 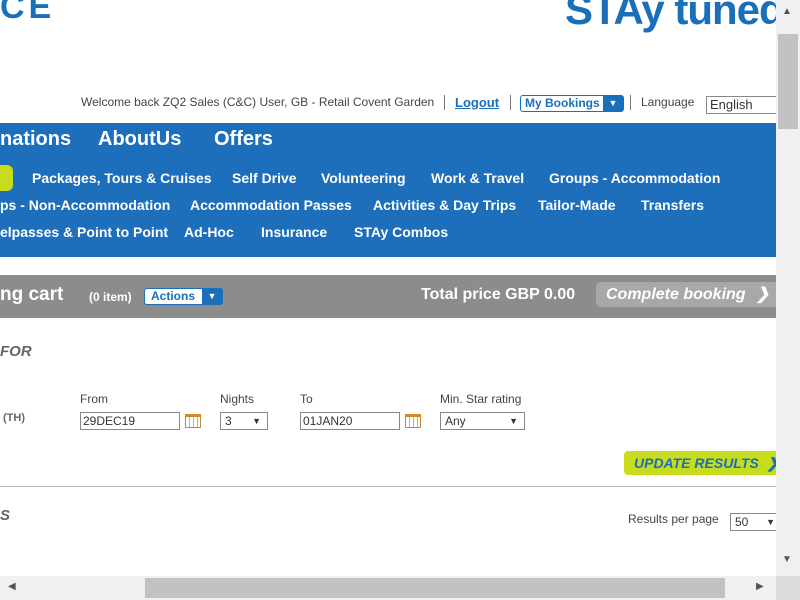 What do you see at coordinates (668, 102) in the screenshot?
I see `language-label: Language` at bounding box center [668, 102].